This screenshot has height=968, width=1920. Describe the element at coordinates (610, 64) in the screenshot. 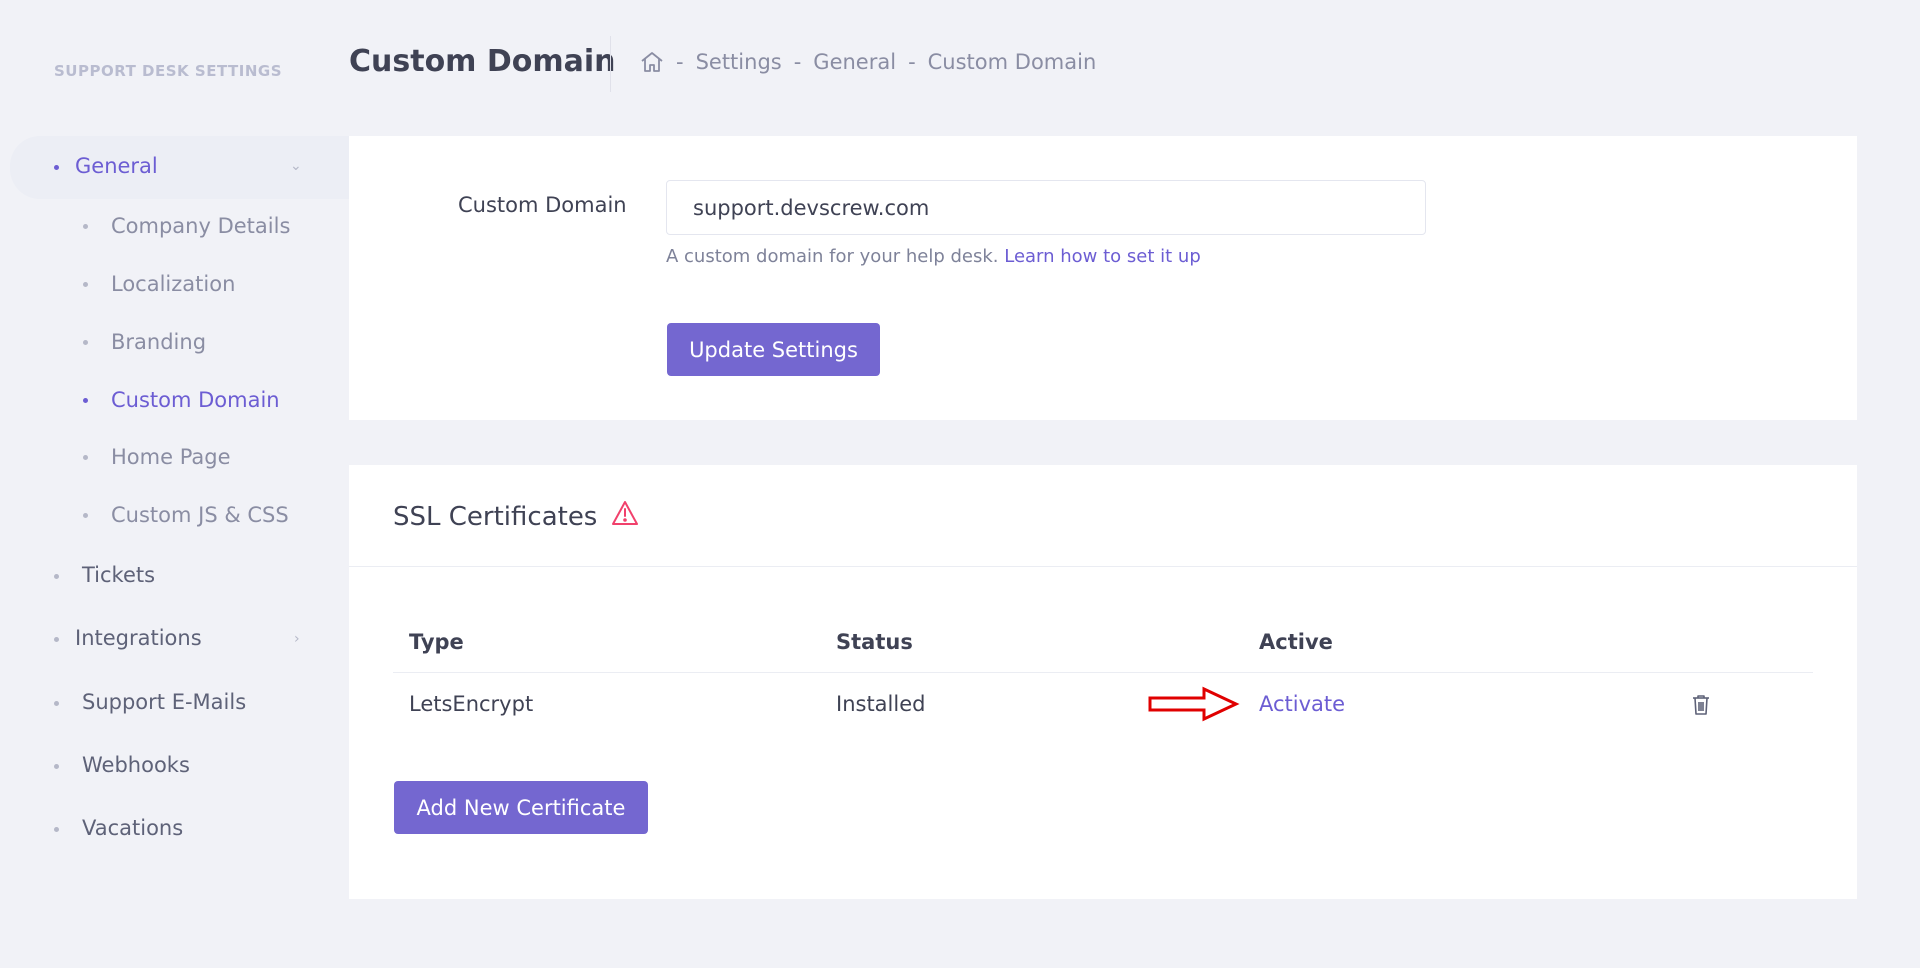

I see `header-divider` at that location.